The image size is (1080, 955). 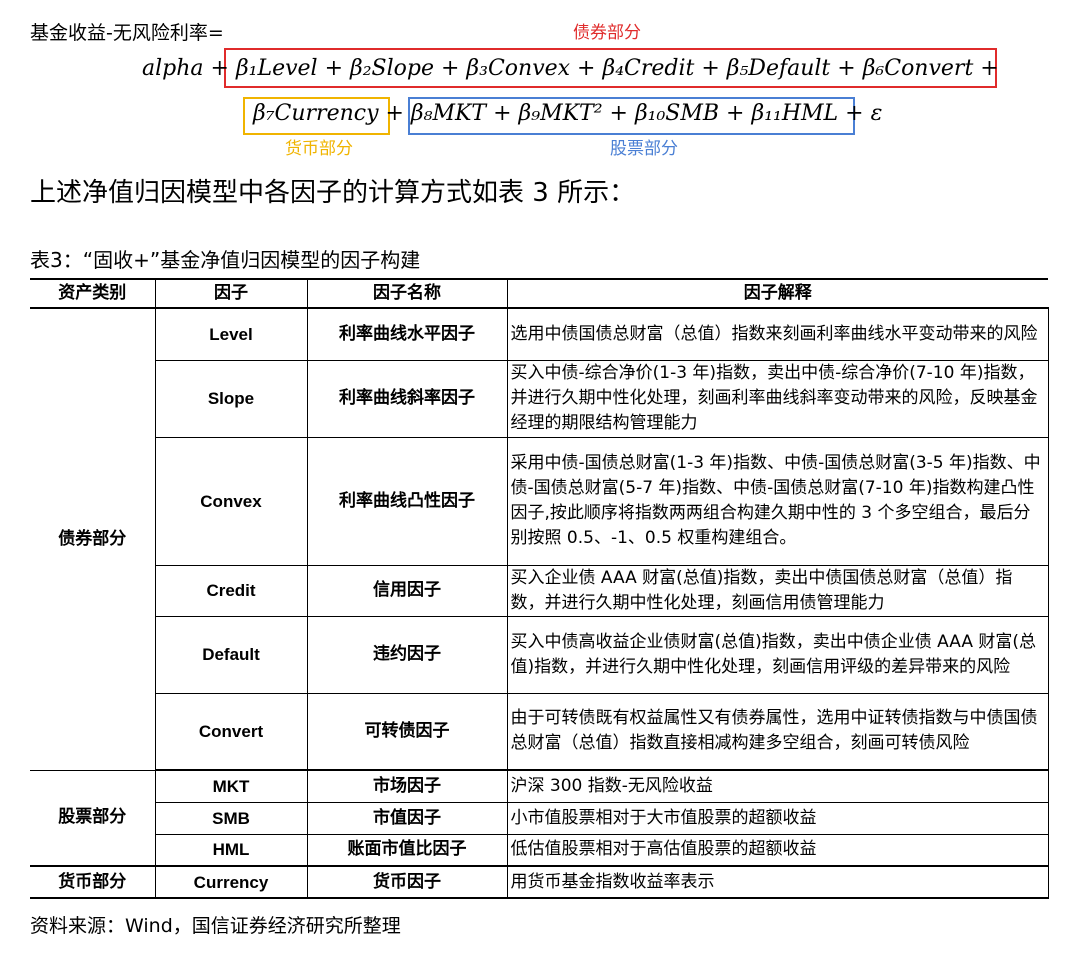 I want to click on factor-name-cell: 利率曲线斜率因子, so click(x=407, y=398).